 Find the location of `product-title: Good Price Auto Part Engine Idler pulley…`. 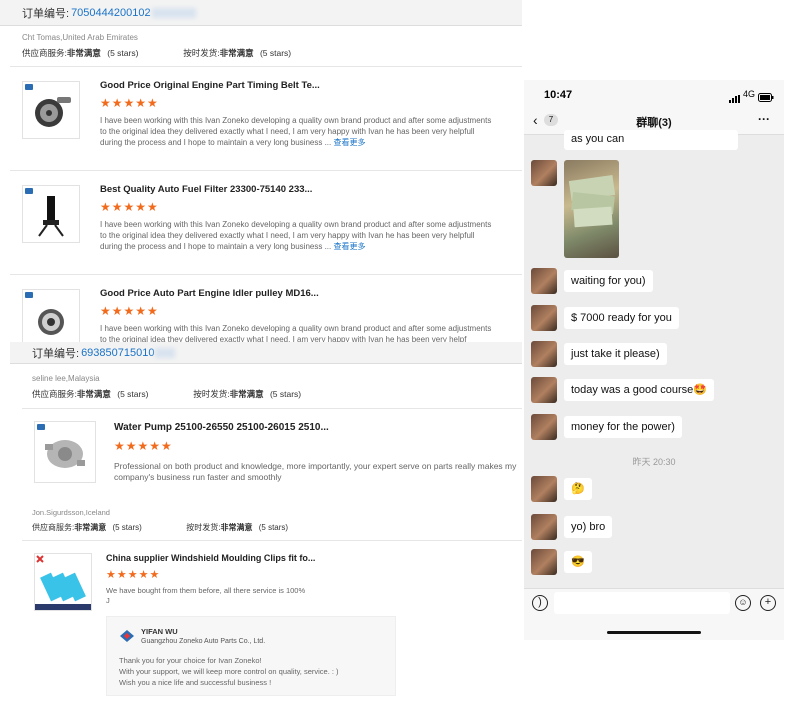

product-title: Good Price Auto Part Engine Idler pulley… is located at coordinates (209, 293).